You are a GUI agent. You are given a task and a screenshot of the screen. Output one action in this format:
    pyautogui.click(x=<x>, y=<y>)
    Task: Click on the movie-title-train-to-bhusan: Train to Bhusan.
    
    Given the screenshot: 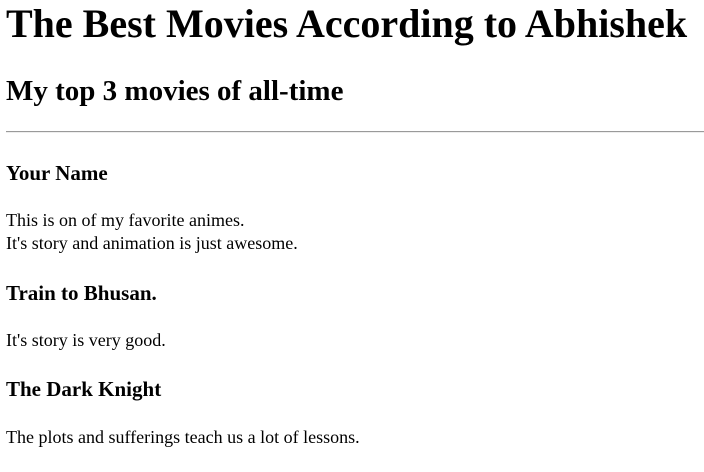 What is the action you would take?
    pyautogui.click(x=81, y=293)
    